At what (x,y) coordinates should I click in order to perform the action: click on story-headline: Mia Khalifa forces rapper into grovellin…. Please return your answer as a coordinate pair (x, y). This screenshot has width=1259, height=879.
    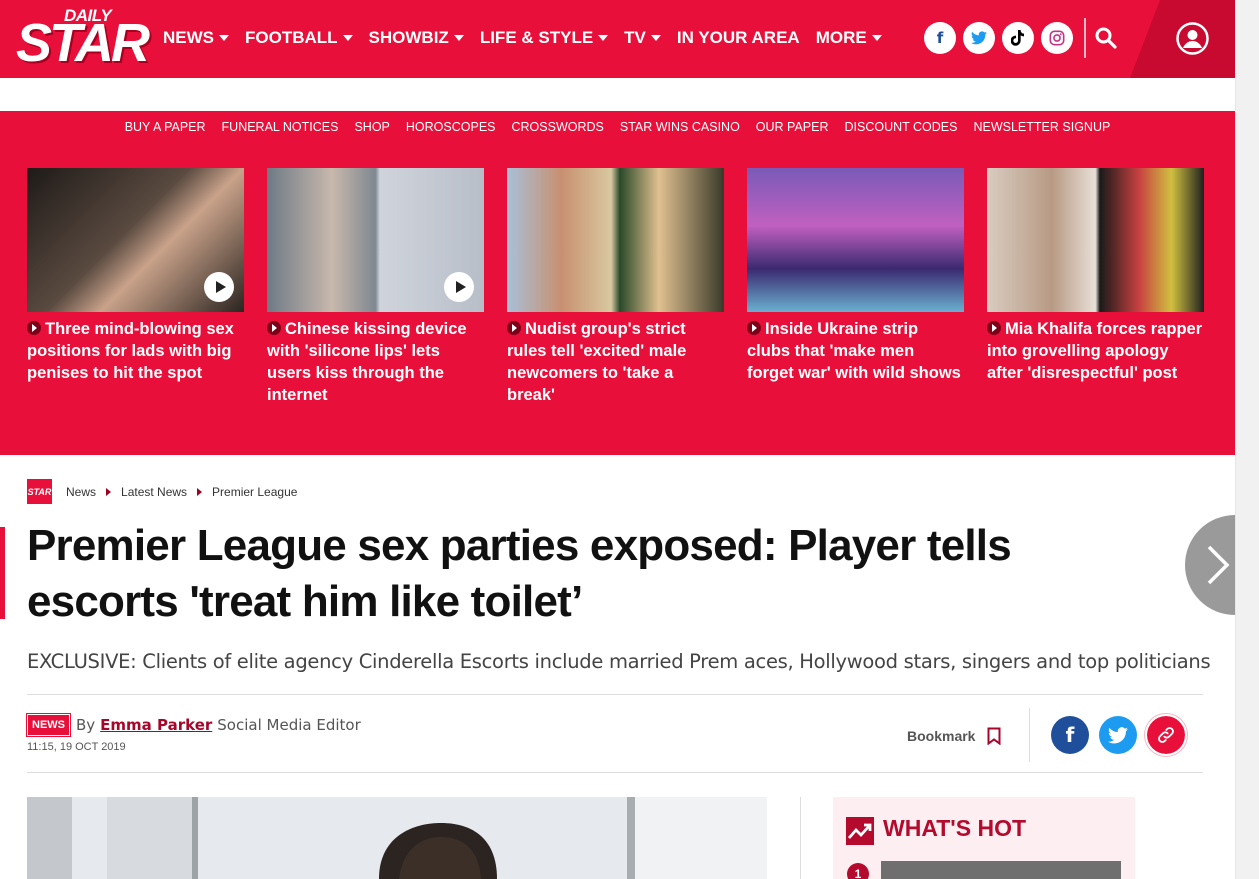
    Looking at the image, I should click on (1095, 351).